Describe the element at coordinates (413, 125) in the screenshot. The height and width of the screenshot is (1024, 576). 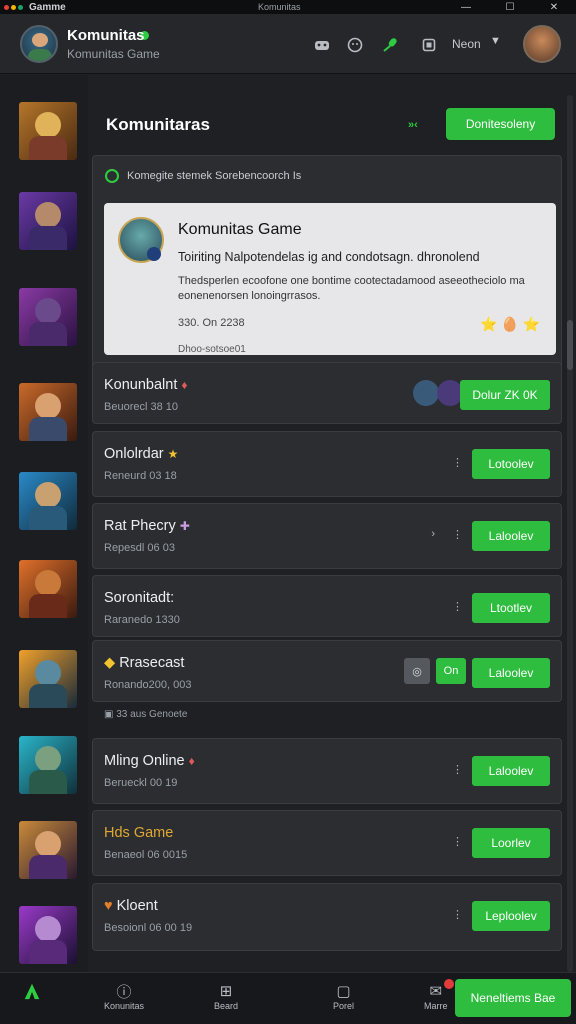
I see `expand-icon: »‹` at that location.